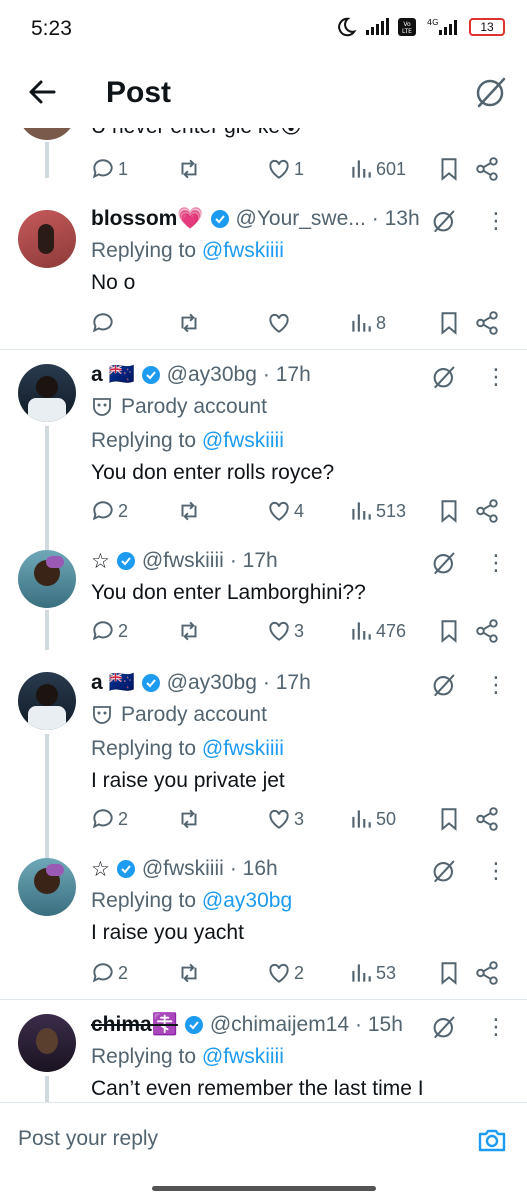 This screenshot has height=1200, width=527. What do you see at coordinates (279, 973) in the screenshot?
I see `heart-icon` at bounding box center [279, 973].